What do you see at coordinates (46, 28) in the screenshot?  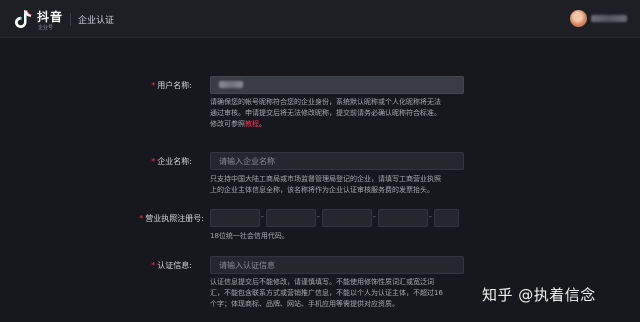 I see `logo-subtitle: 企业号` at bounding box center [46, 28].